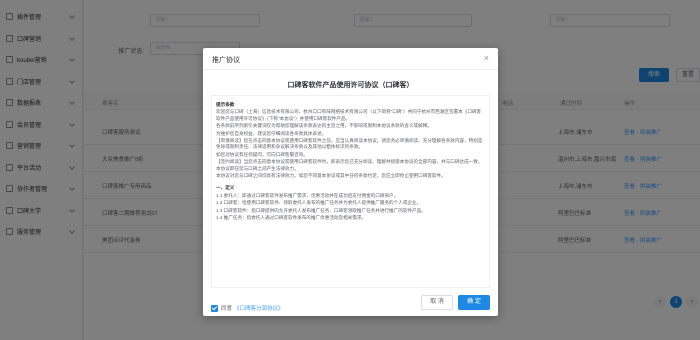 The image size is (700, 340). I want to click on cancel-button: 取 消, so click(437, 302).